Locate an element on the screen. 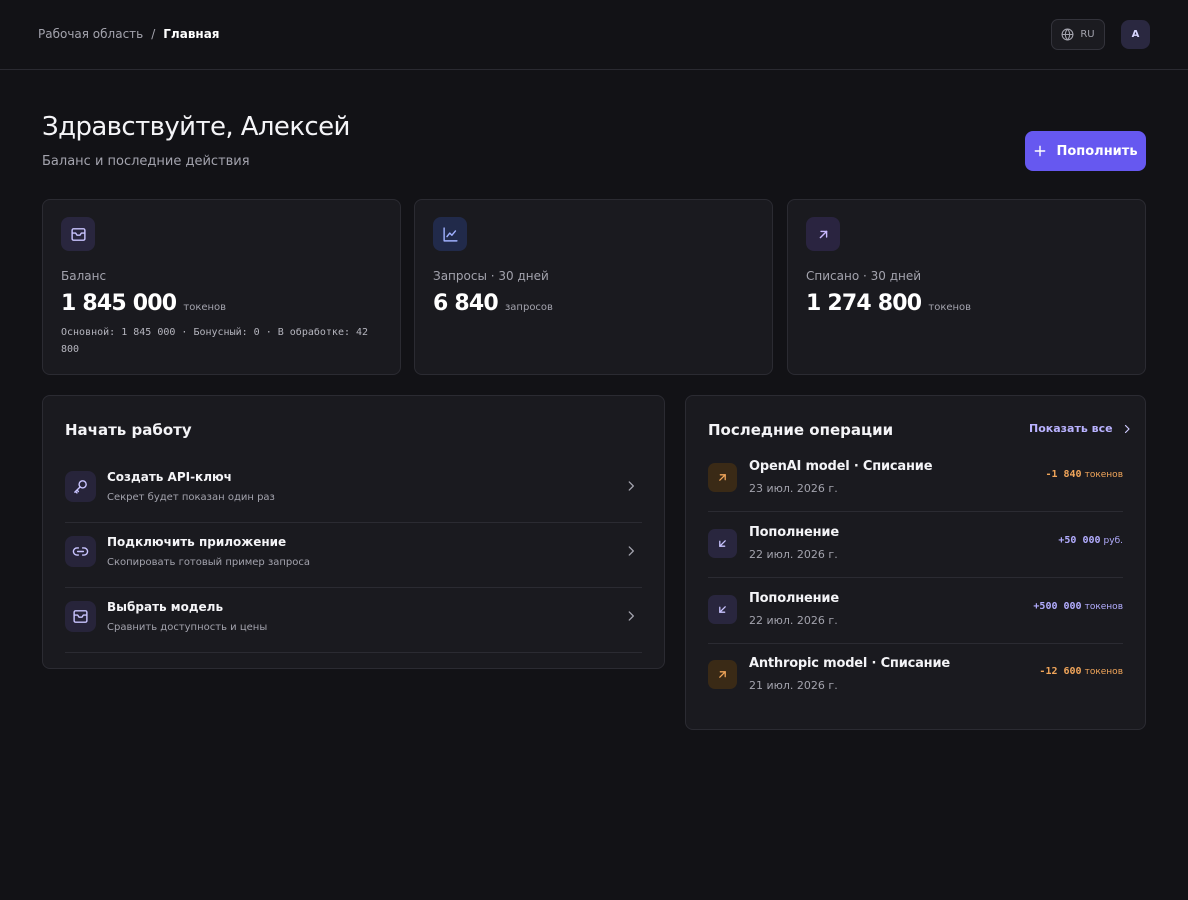 The height and width of the screenshot is (900, 1188). action-title: Подключить приложение is located at coordinates (197, 542).